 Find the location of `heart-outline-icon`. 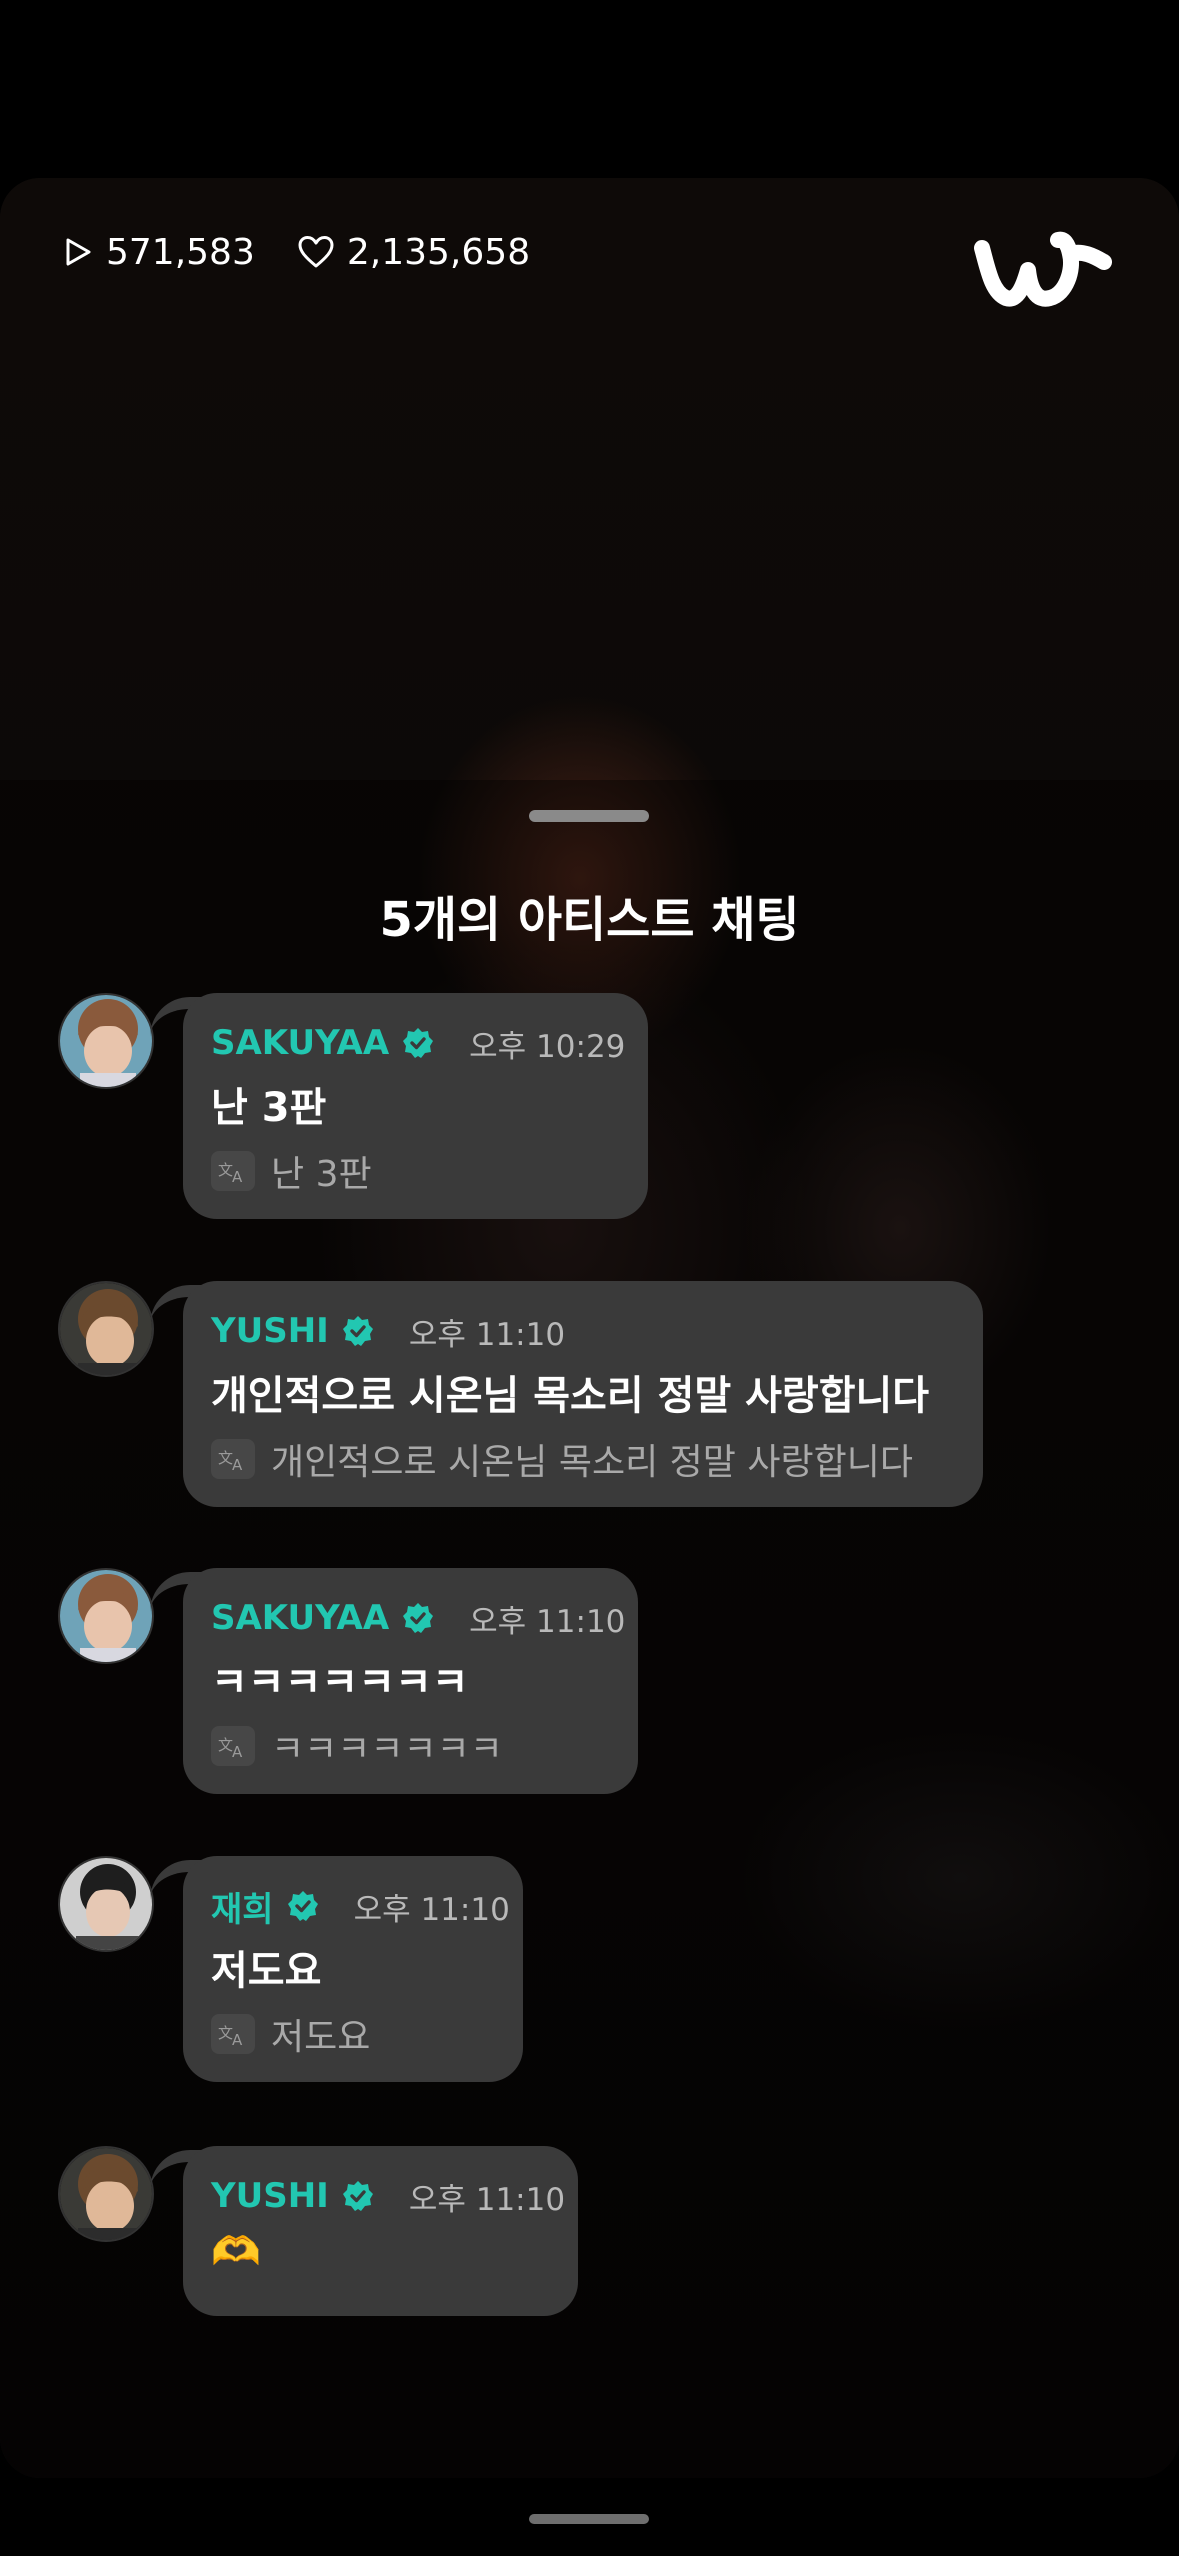

heart-outline-icon is located at coordinates (316, 252).